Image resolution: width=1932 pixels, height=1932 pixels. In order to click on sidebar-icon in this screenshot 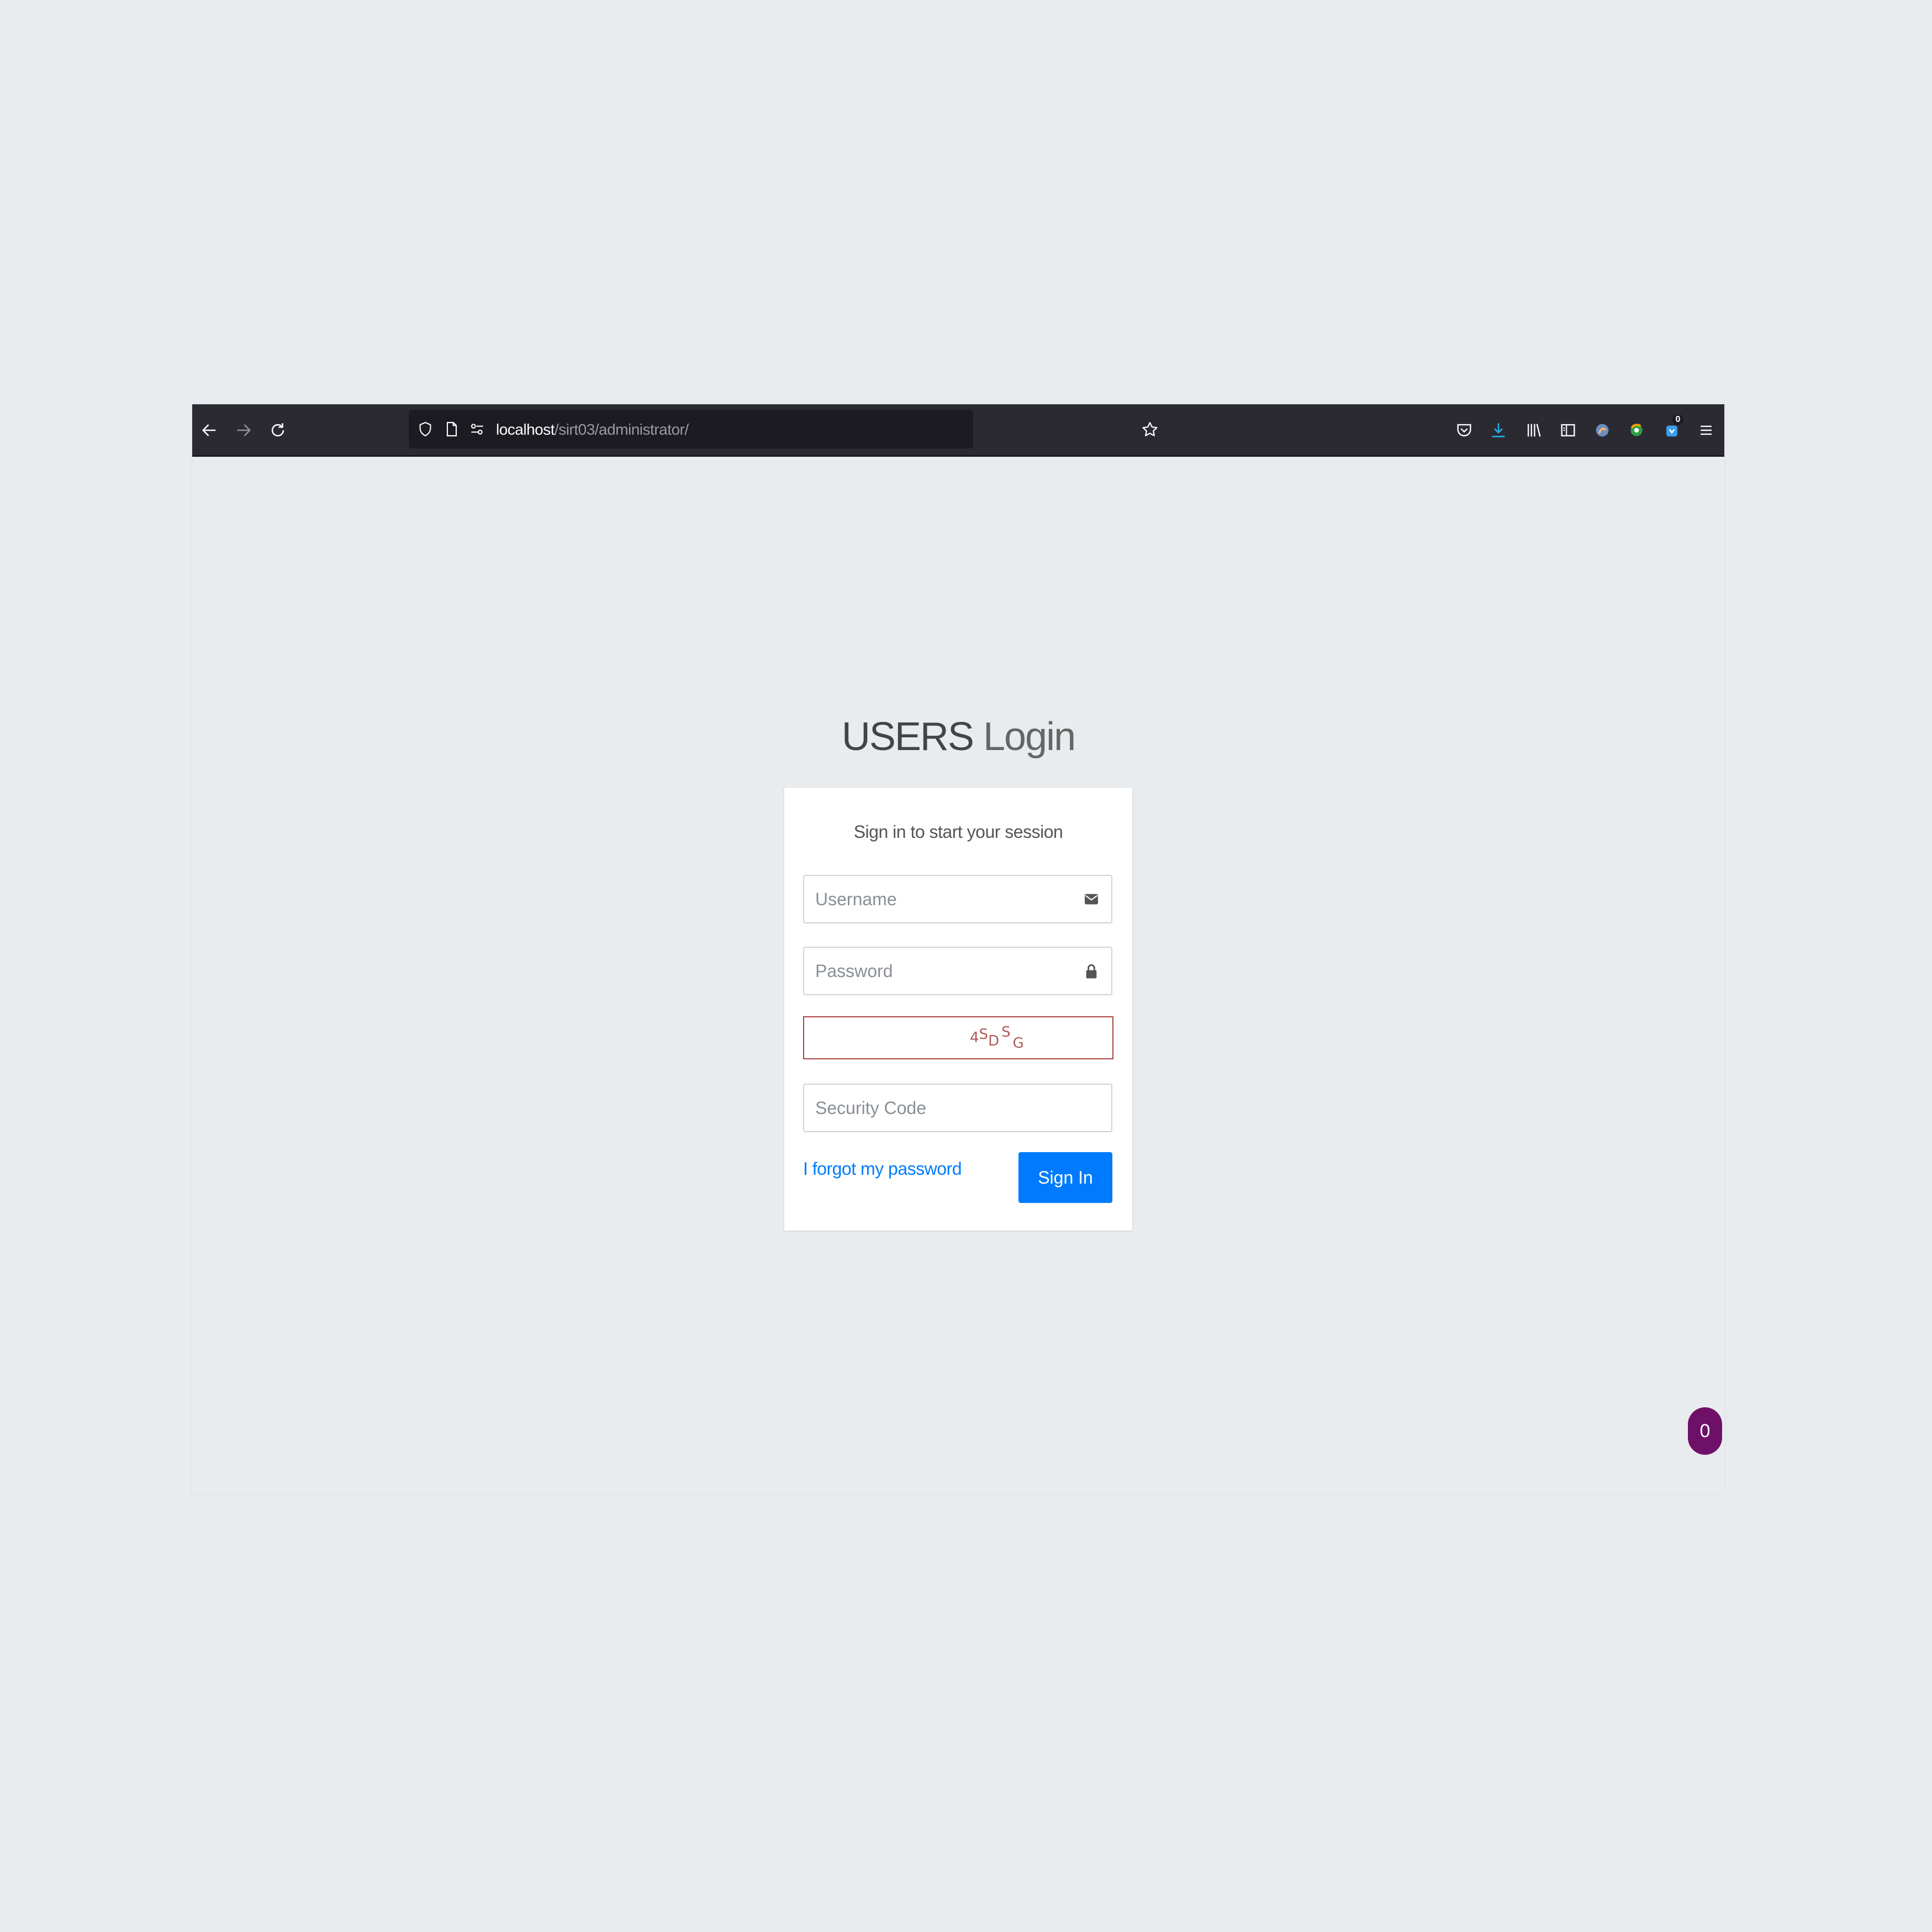, I will do `click(1568, 430)`.